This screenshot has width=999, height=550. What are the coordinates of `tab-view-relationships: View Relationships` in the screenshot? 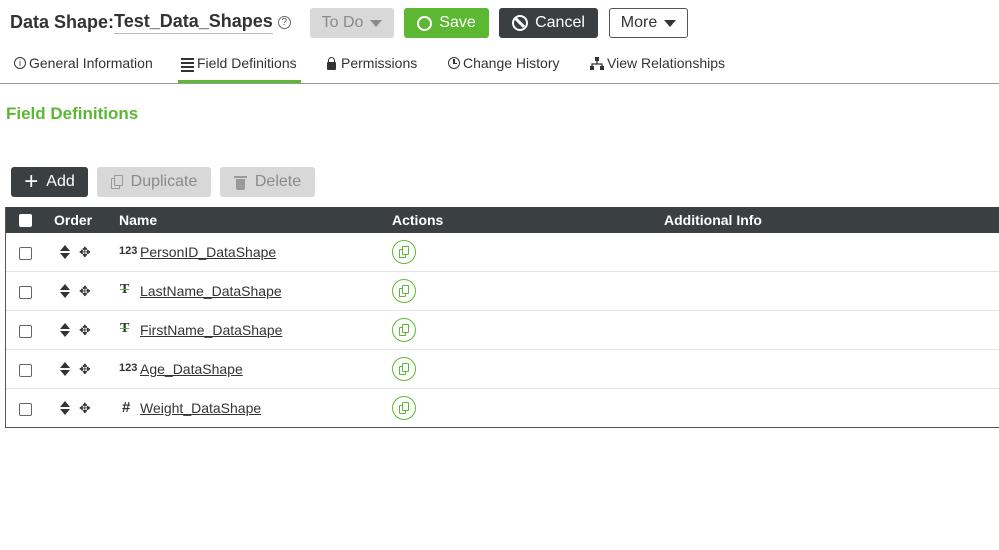 It's located at (657, 69).